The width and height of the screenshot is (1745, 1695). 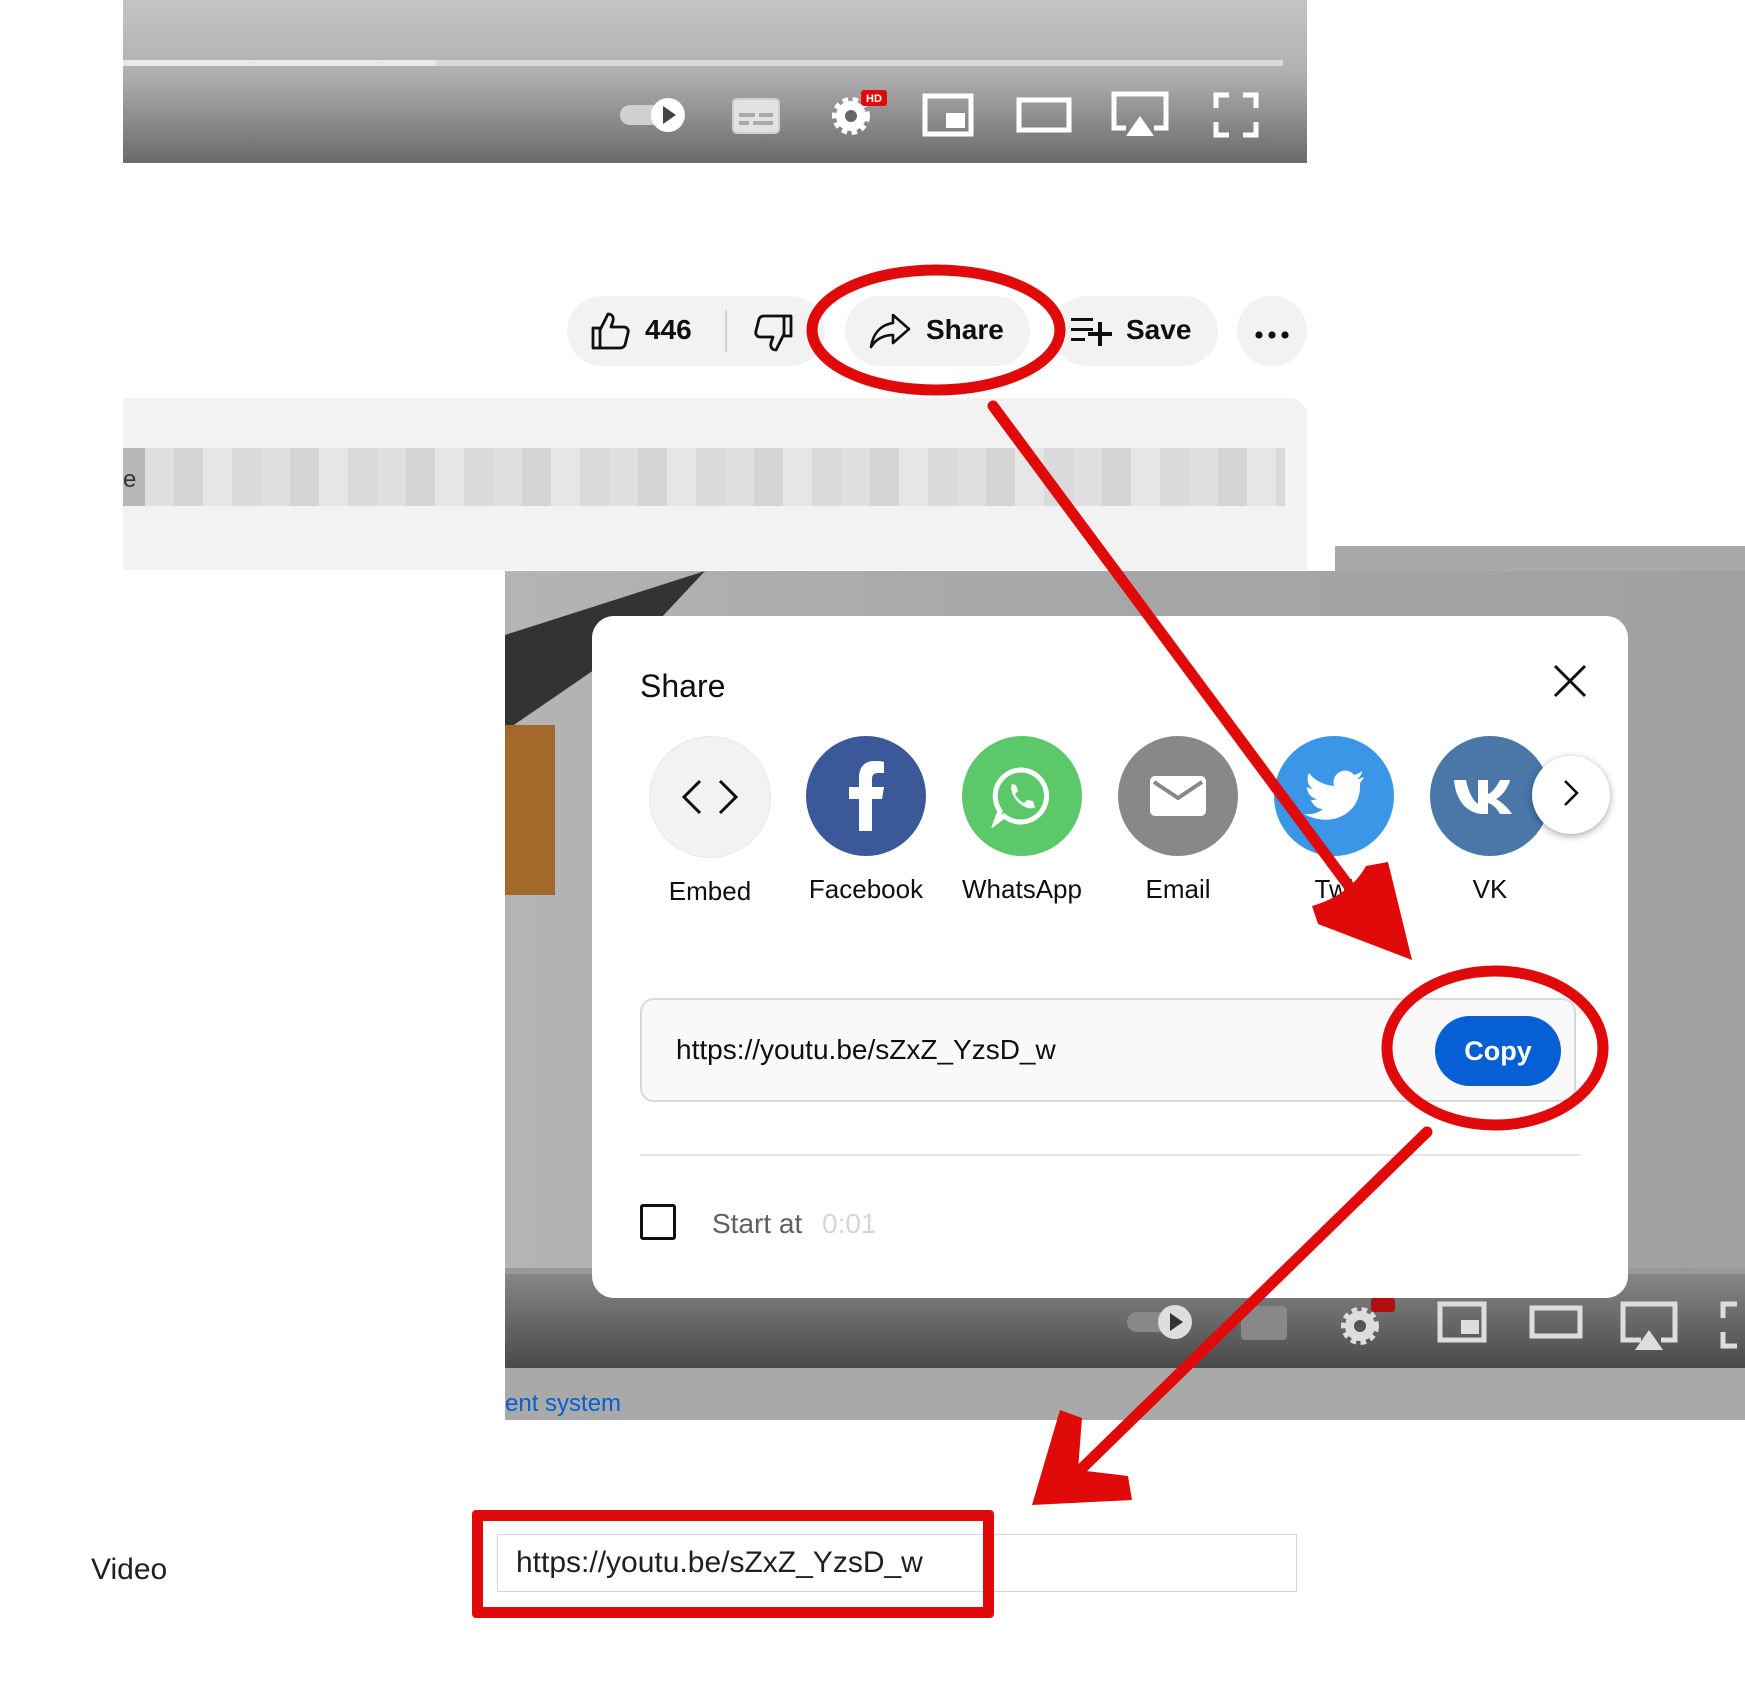 What do you see at coordinates (658, 1222) in the screenshot?
I see `start-at-checkbox` at bounding box center [658, 1222].